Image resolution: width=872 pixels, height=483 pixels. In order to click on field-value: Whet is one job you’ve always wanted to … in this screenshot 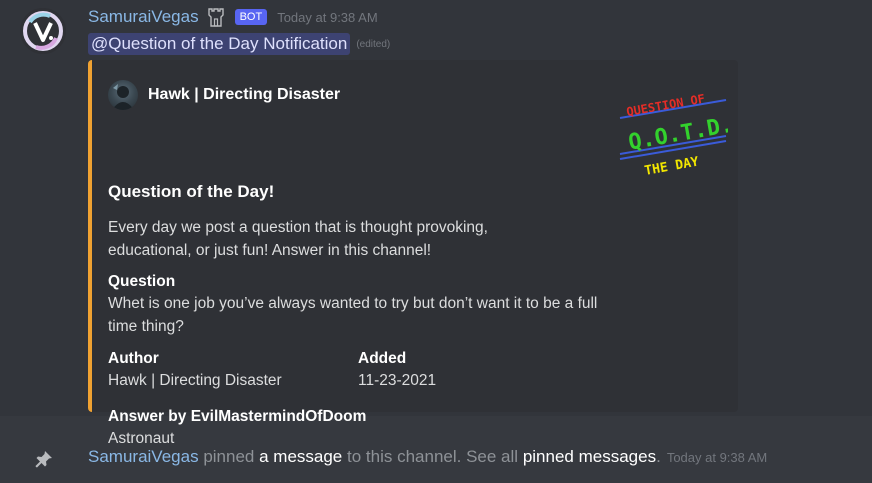, I will do `click(353, 315)`.